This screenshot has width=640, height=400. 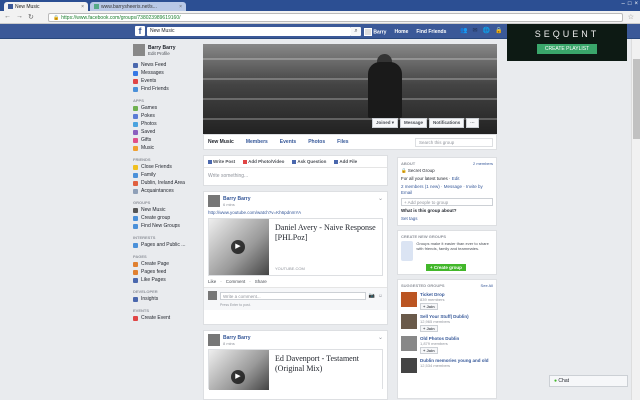 What do you see at coordinates (345, 161) in the screenshot?
I see `add-file-tab: Add File` at bounding box center [345, 161].